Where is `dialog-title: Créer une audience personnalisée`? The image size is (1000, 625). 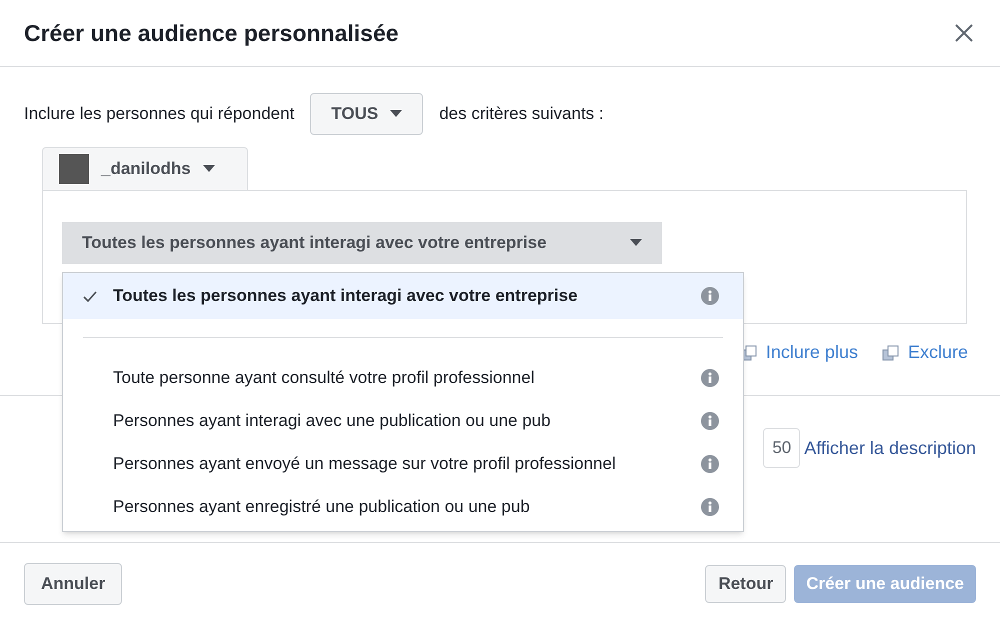 dialog-title: Créer une audience personnalisée is located at coordinates (211, 33).